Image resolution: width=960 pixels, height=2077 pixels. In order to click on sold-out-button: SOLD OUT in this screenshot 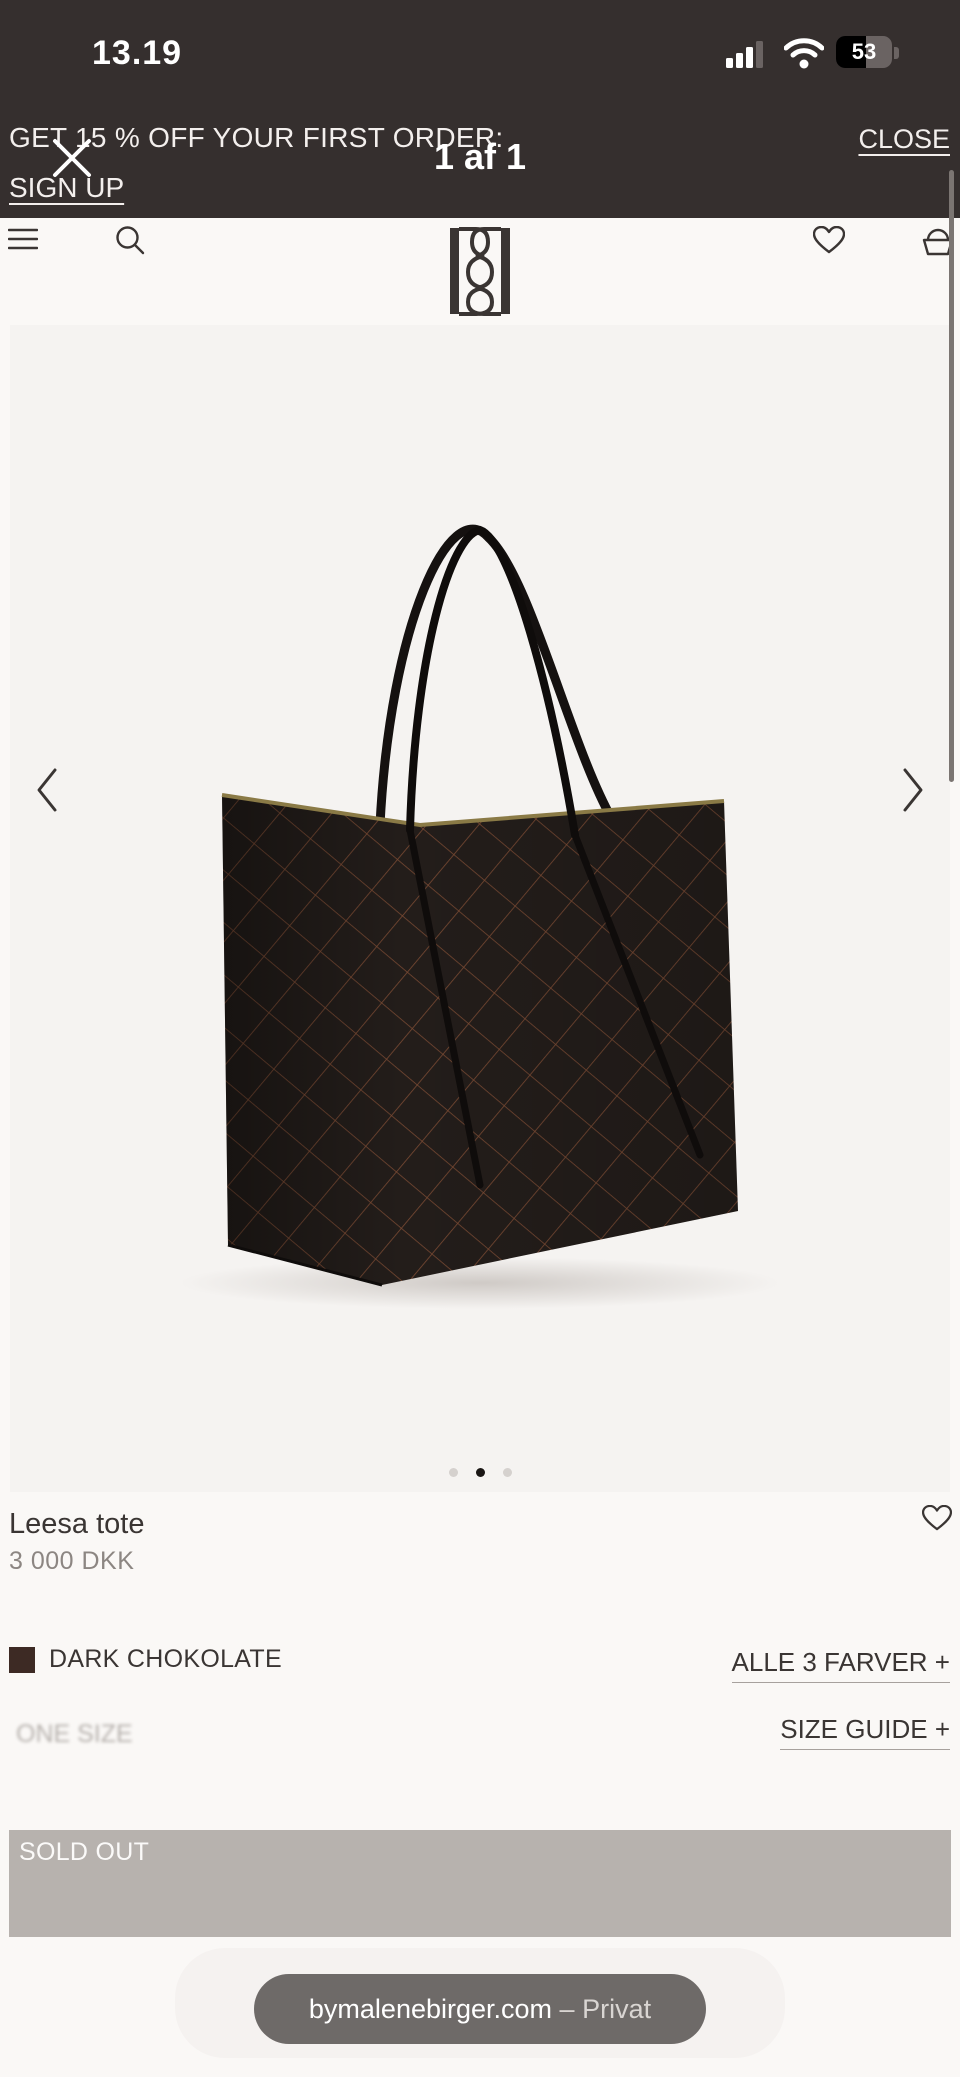, I will do `click(480, 1883)`.